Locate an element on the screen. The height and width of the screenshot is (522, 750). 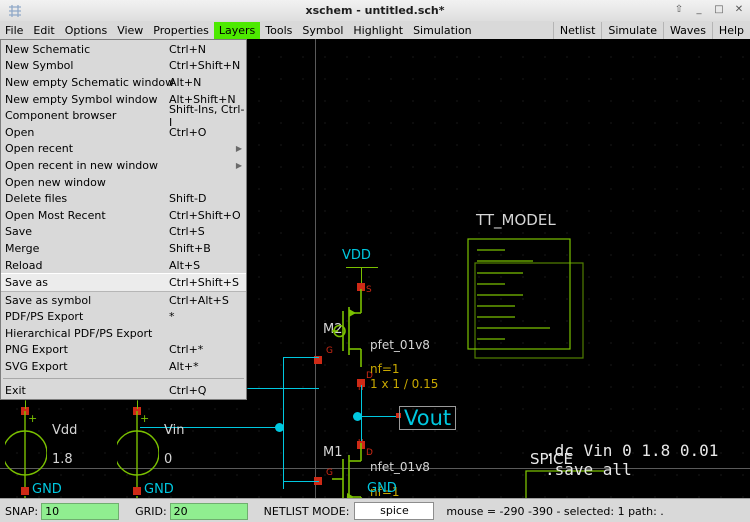
menu-entry-label: Save as is located at coordinates (26, 283).